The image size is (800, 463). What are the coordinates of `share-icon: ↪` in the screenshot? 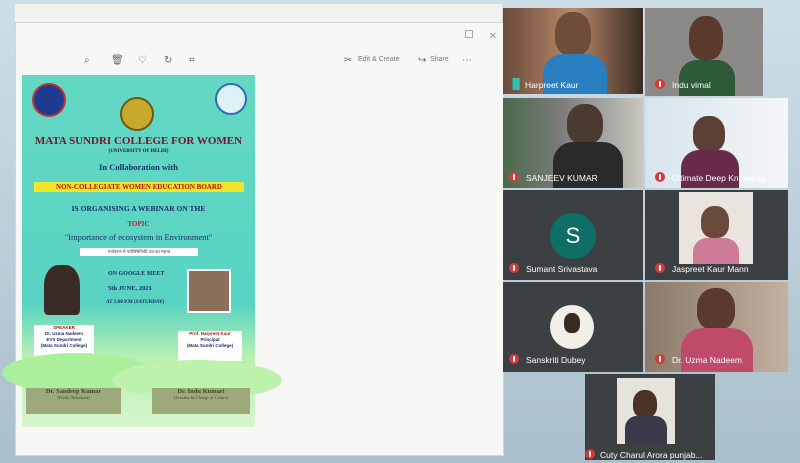 It's located at (422, 60).